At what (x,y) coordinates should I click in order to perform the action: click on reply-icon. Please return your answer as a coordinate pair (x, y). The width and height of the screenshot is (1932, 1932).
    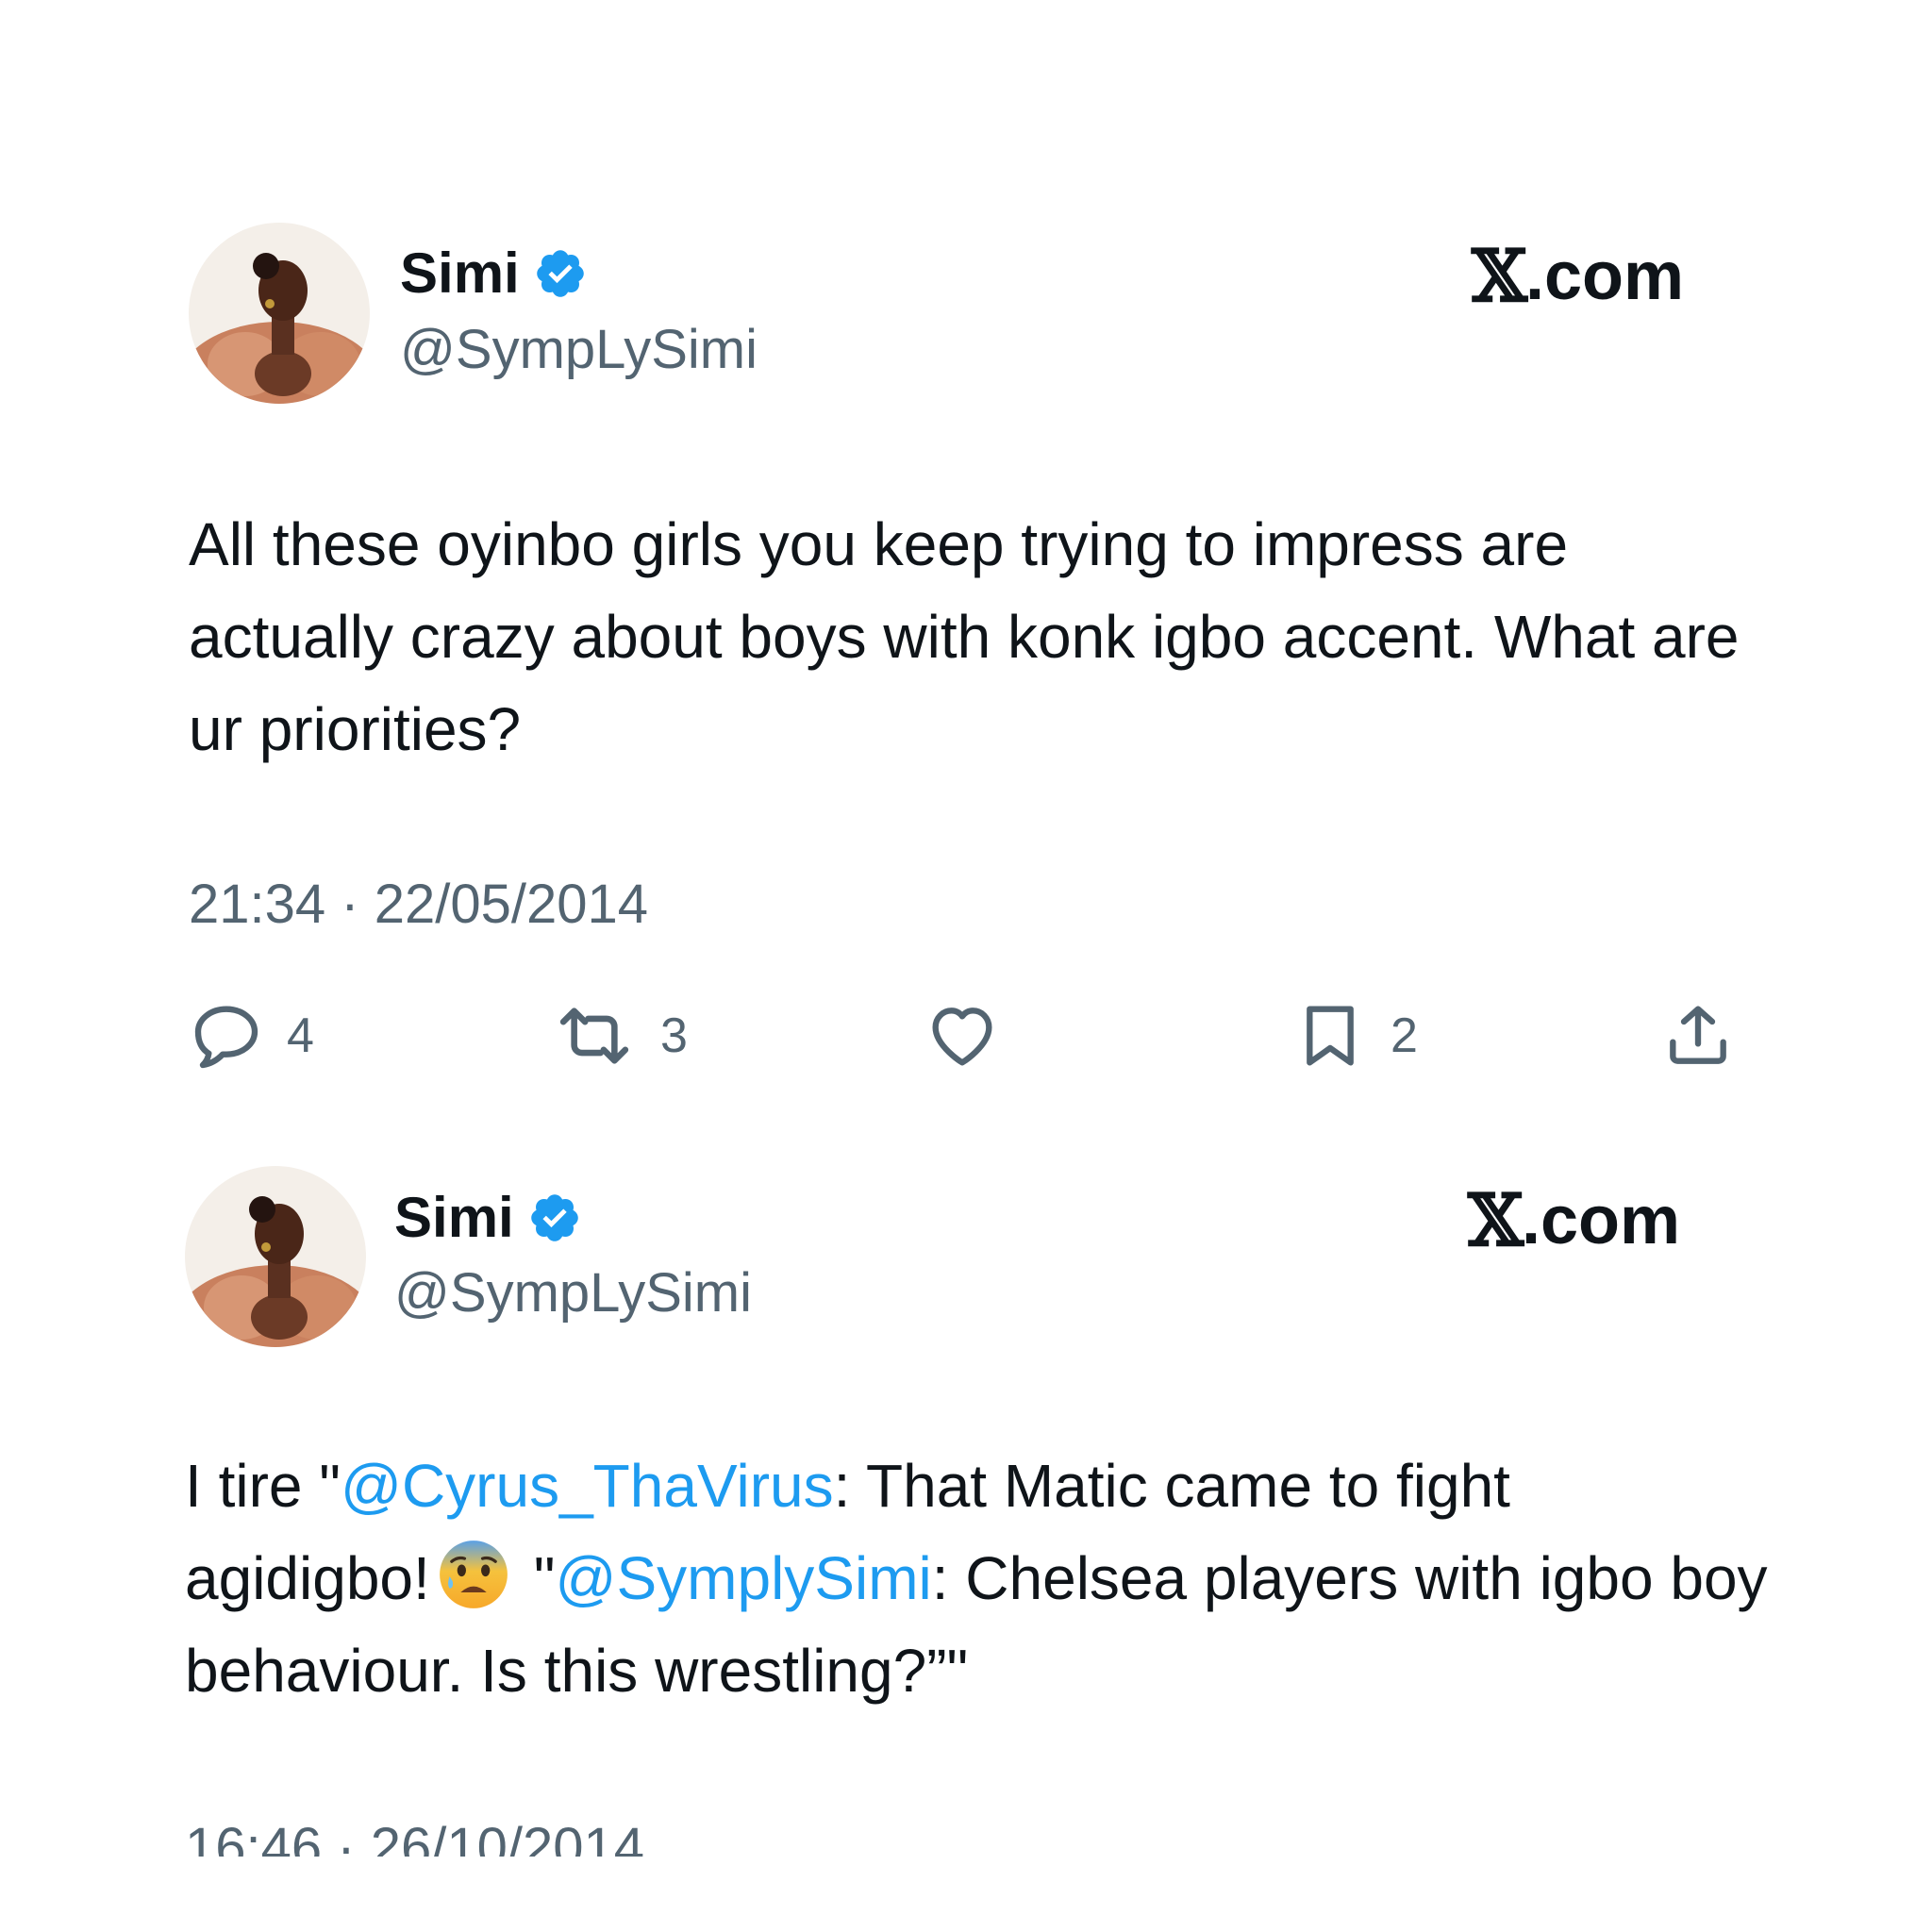
    Looking at the image, I should click on (227, 1036).